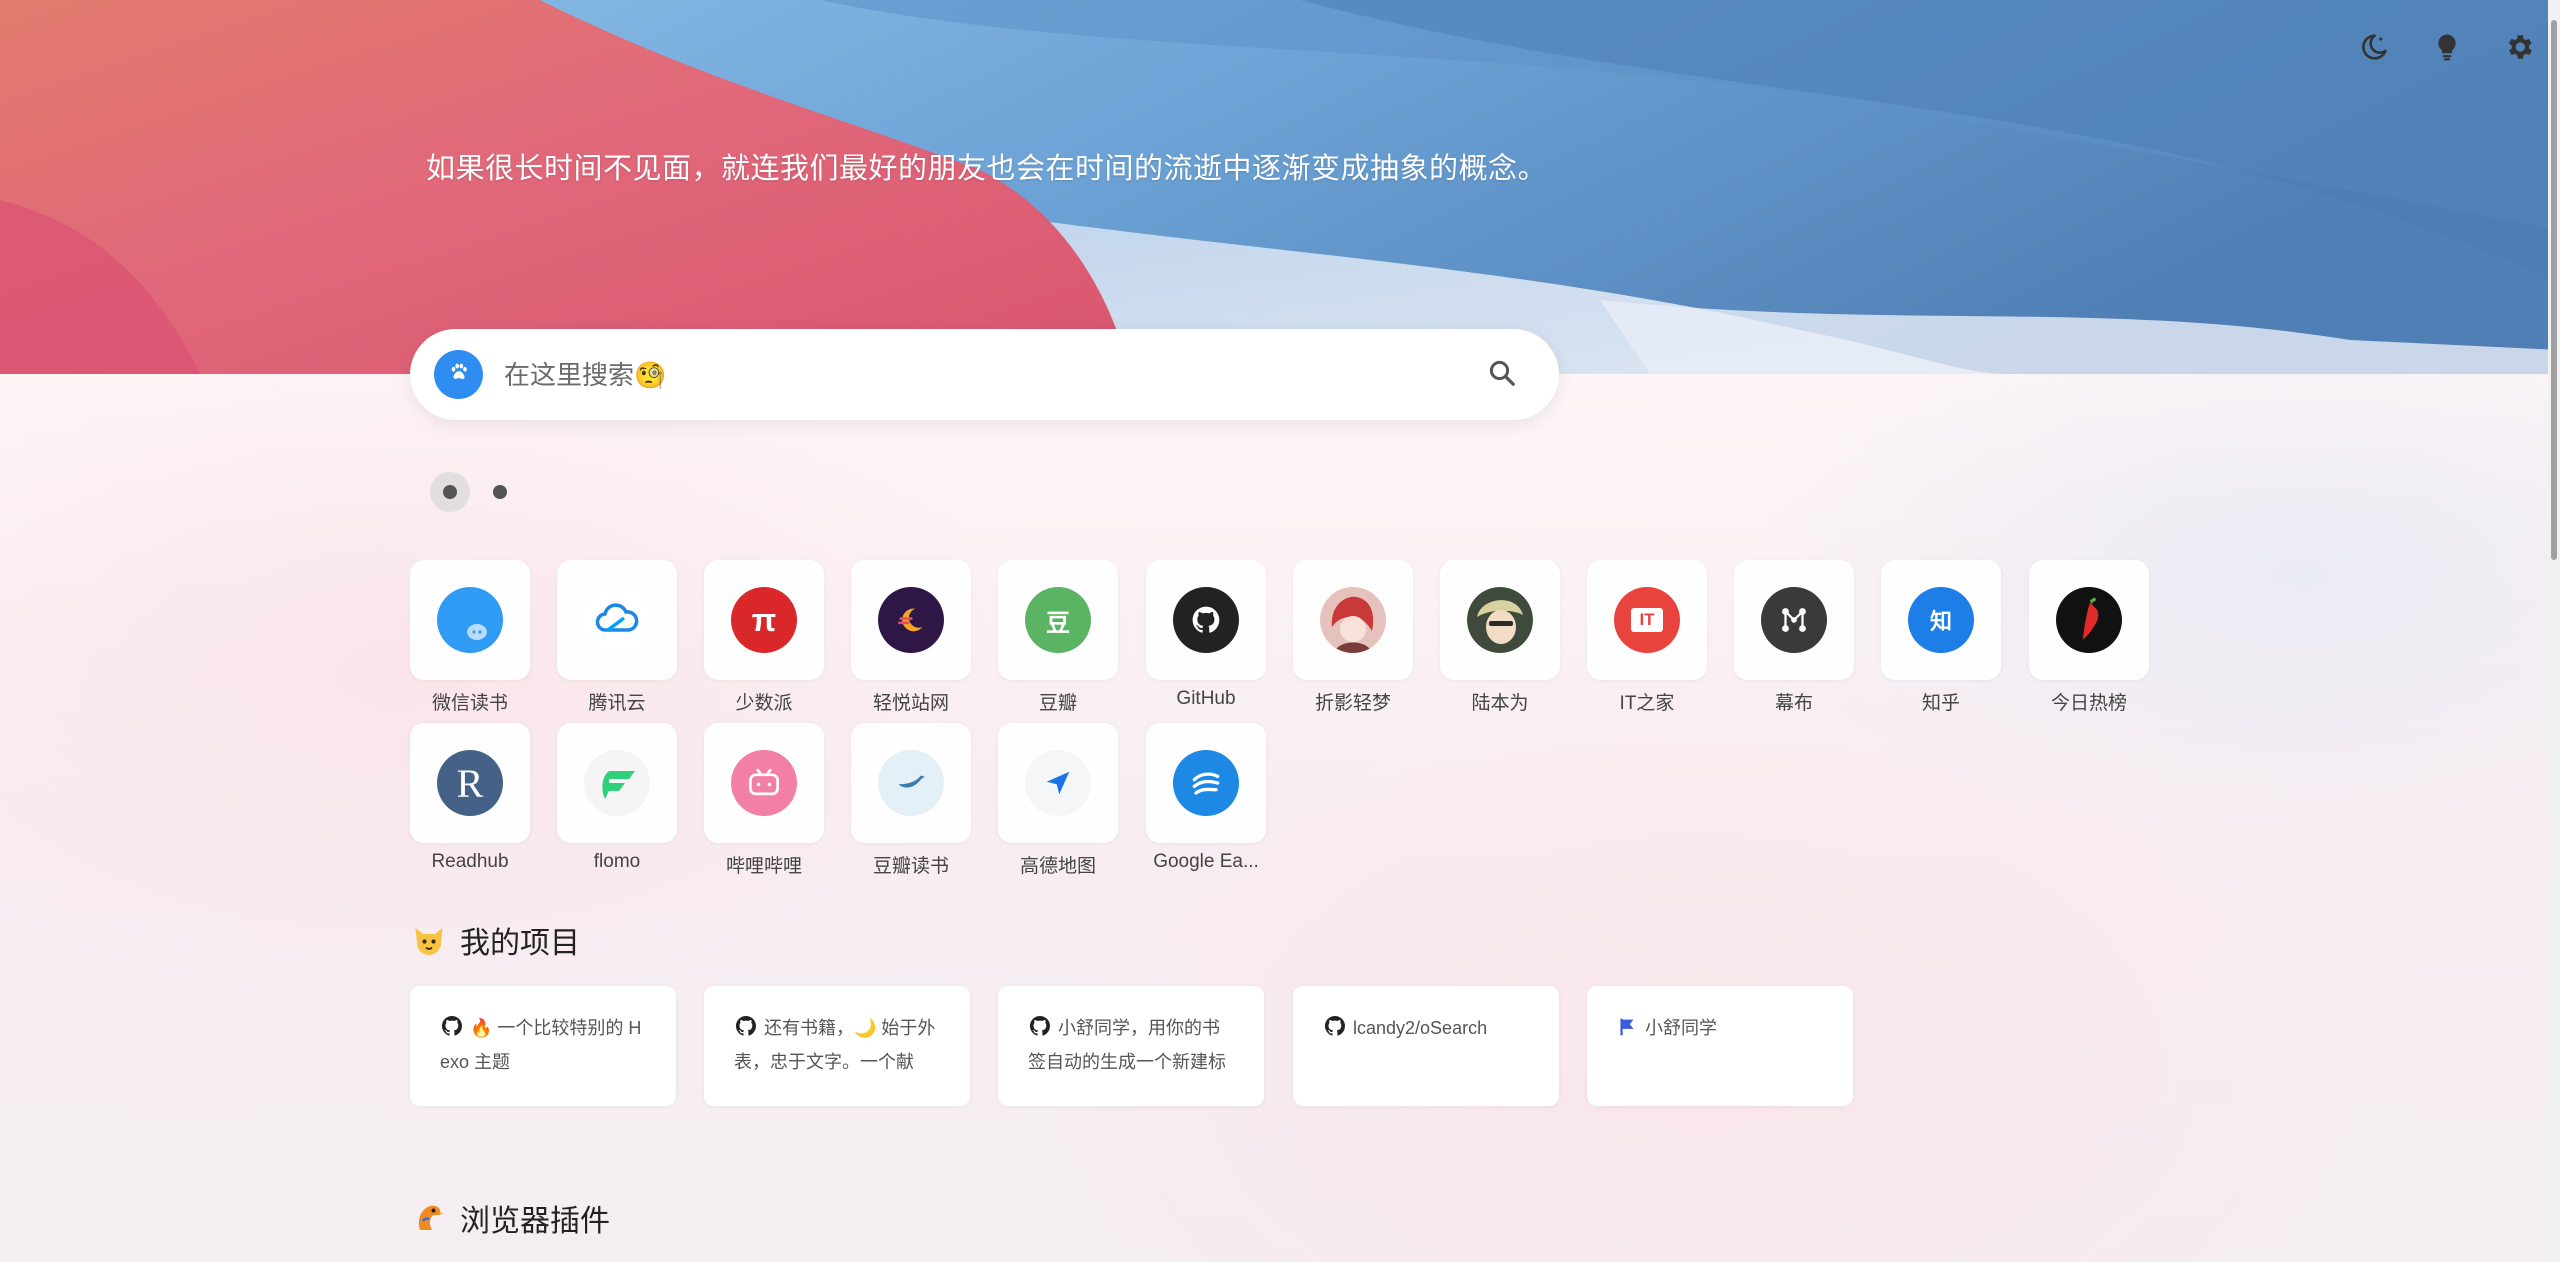 This screenshot has height=1262, width=2560. What do you see at coordinates (1206, 698) in the screenshot?
I see `site-label: GitHub` at bounding box center [1206, 698].